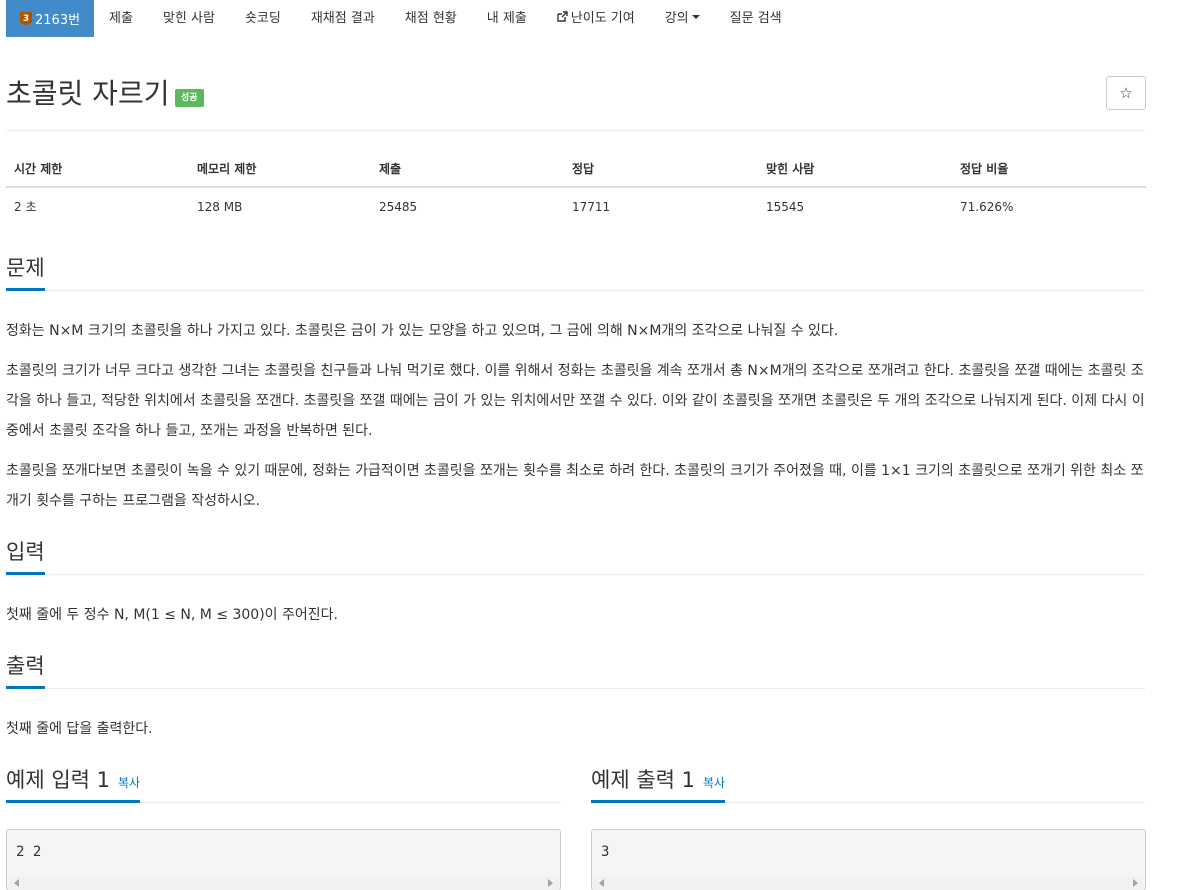 The image size is (1185, 890). What do you see at coordinates (507, 16) in the screenshot?
I see `nav-my-submissions: 내 제출` at bounding box center [507, 16].